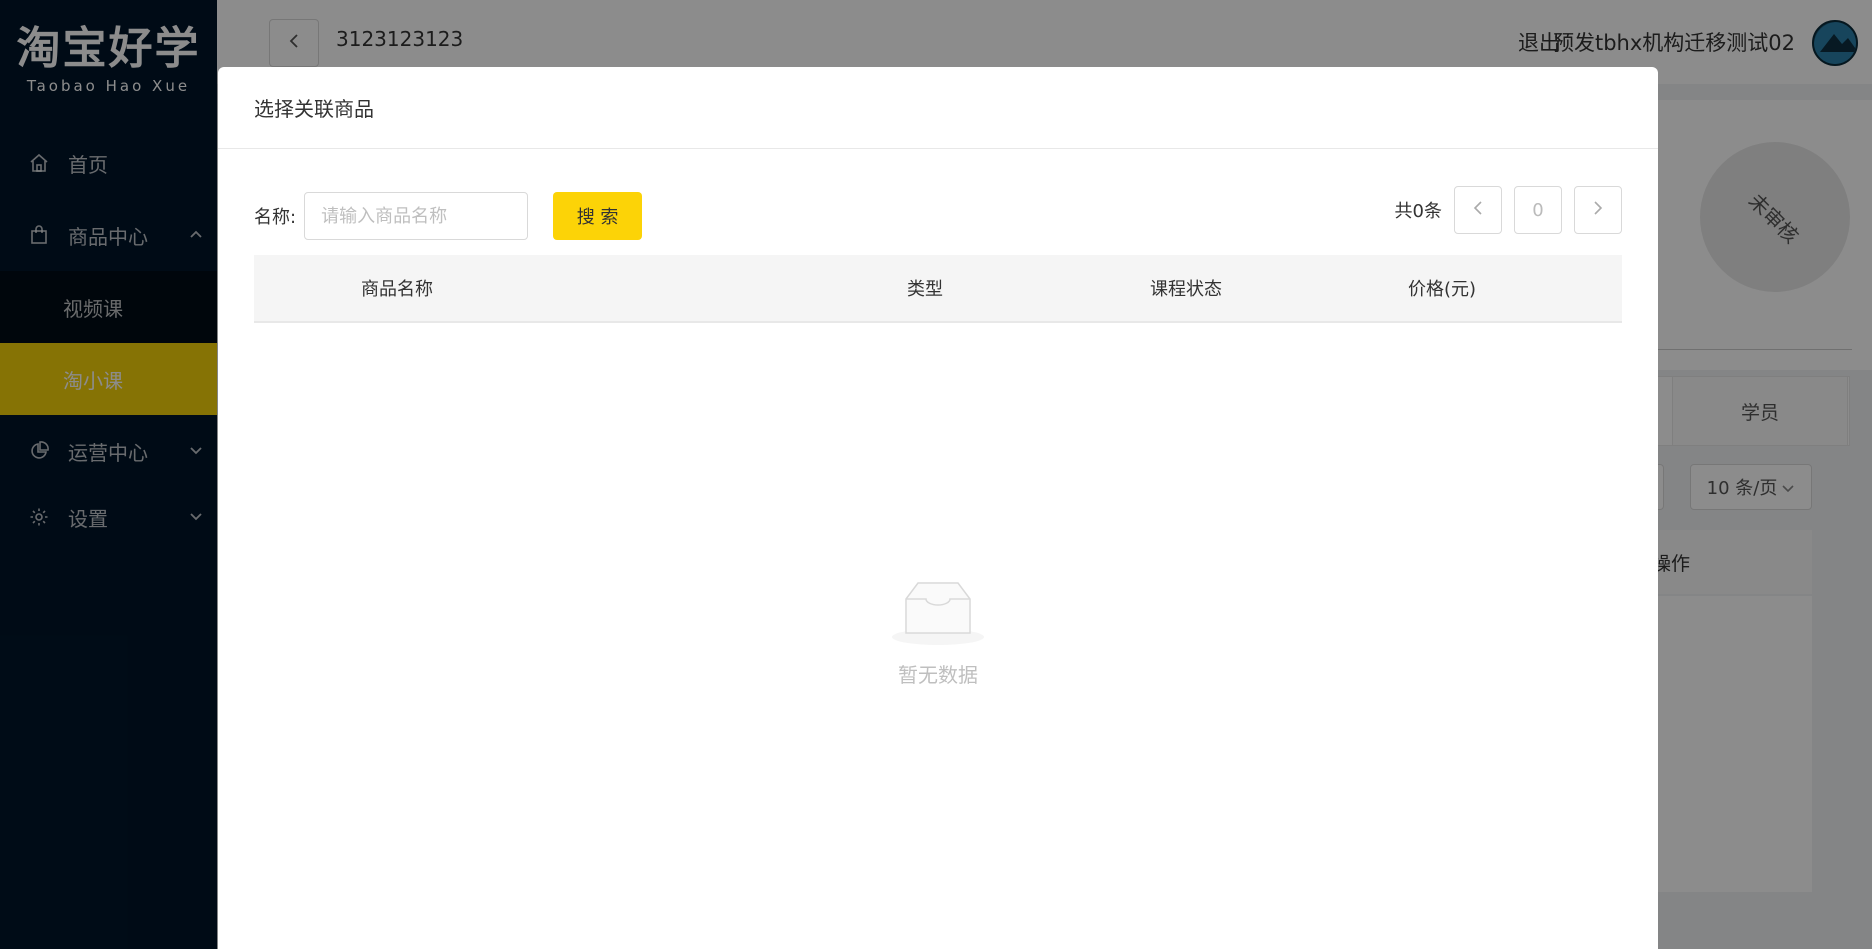 Image resolution: width=1872 pixels, height=949 pixels. I want to click on empty-state: 暂无数据, so click(938, 632).